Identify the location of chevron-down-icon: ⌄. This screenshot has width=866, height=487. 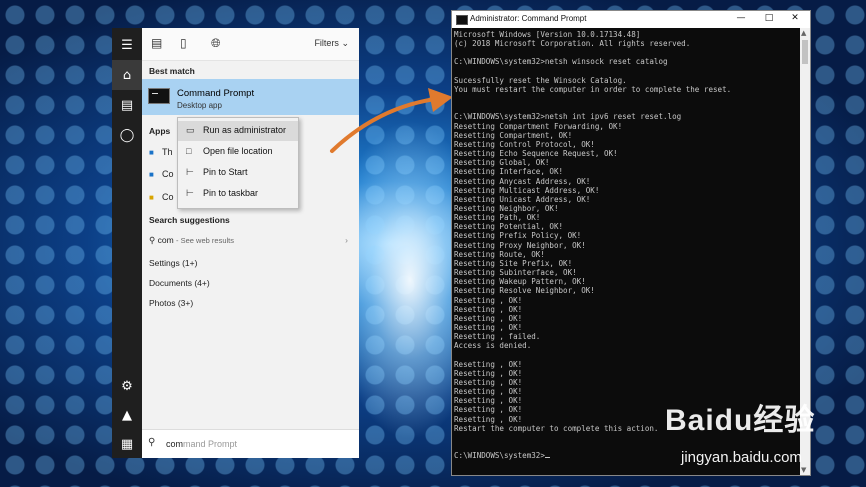
(345, 43).